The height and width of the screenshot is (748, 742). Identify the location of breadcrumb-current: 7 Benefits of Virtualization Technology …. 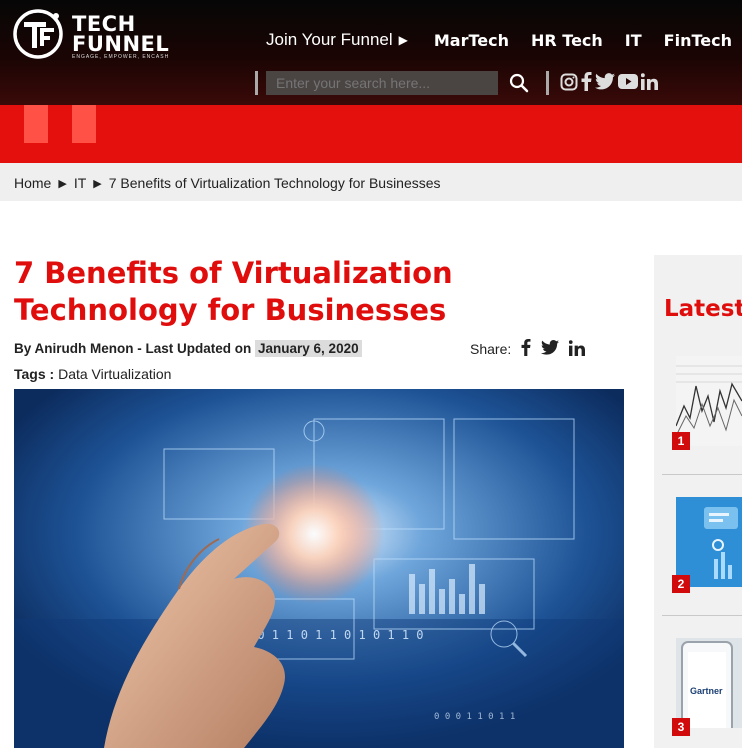
(274, 183).